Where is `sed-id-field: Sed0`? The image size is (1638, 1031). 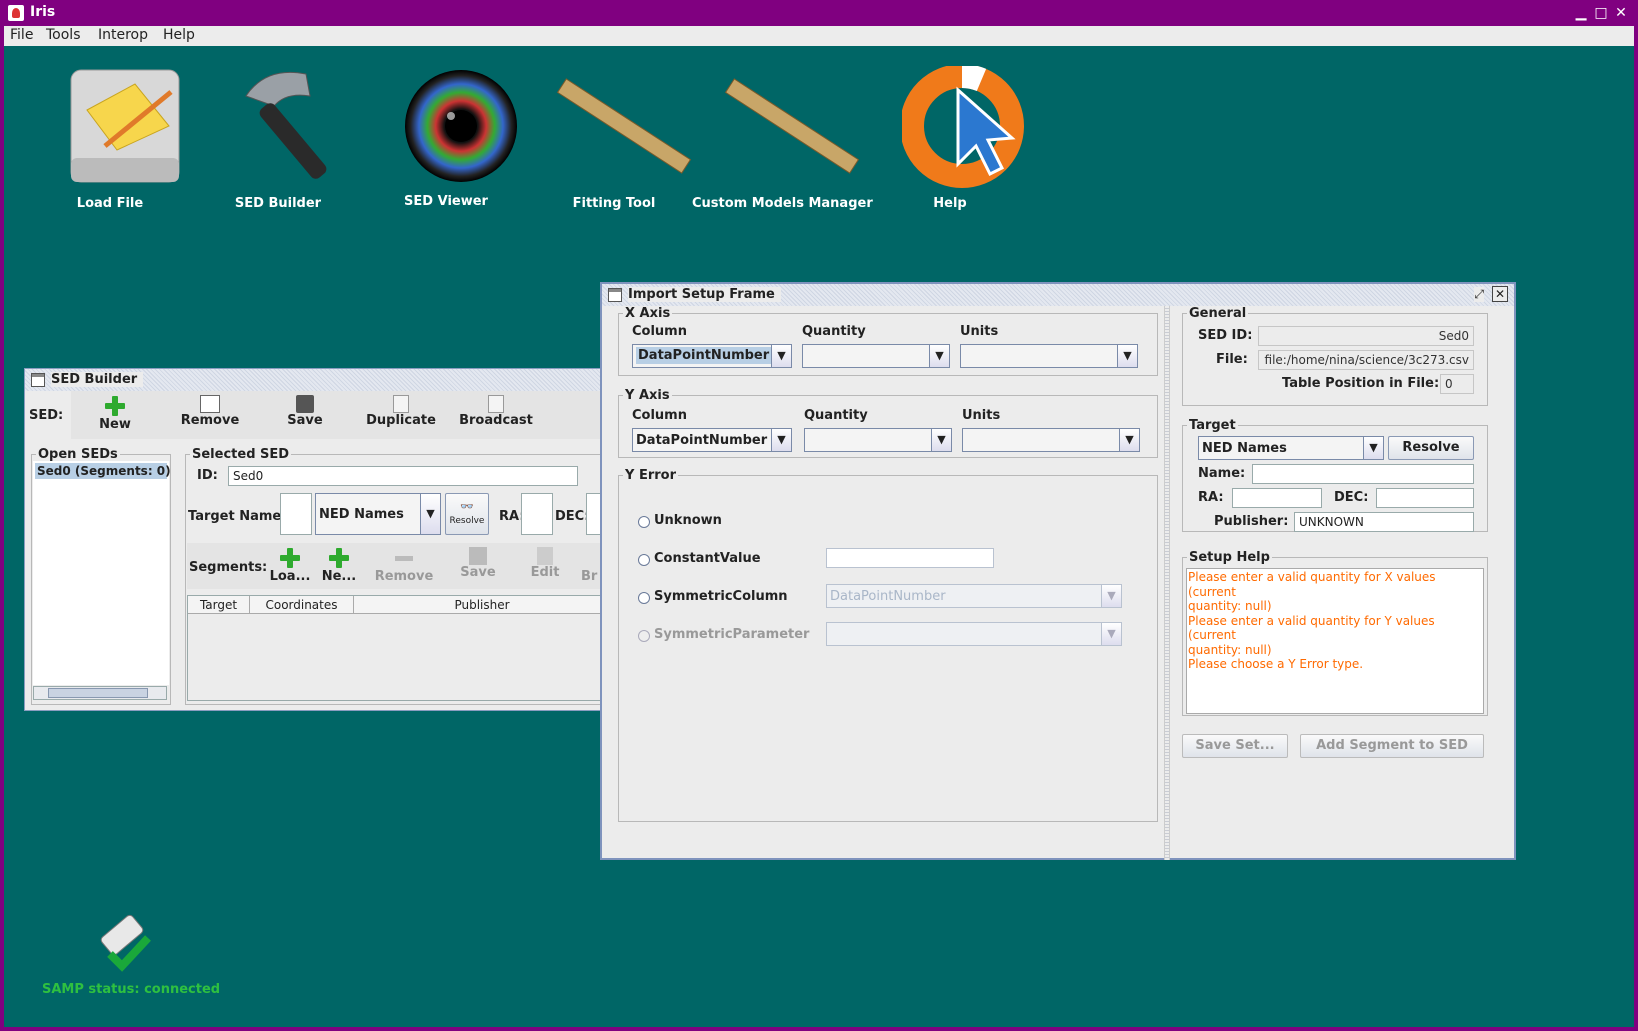 sed-id-field: Sed0 is located at coordinates (403, 476).